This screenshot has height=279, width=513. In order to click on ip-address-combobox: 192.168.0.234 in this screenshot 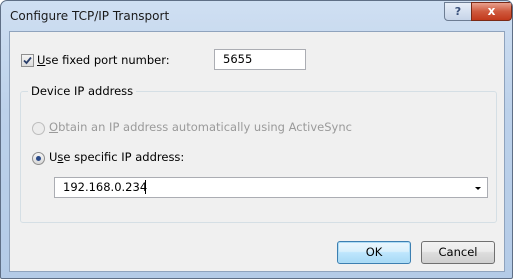, I will do `click(271, 187)`.